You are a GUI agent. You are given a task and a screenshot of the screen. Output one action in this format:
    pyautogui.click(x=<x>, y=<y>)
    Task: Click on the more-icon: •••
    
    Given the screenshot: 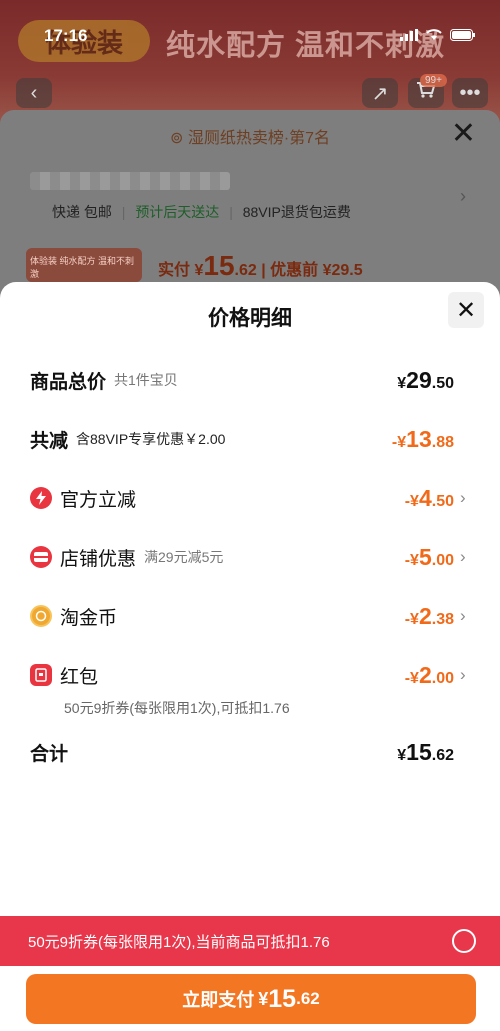 What is the action you would take?
    pyautogui.click(x=470, y=92)
    